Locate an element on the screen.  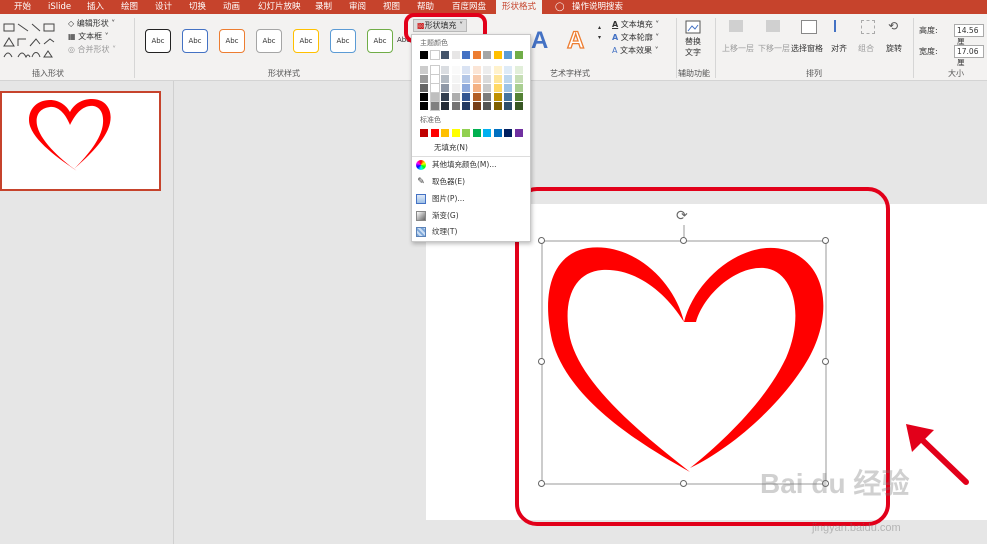
rotate-button: 旋转 is located at coordinates (894, 48).